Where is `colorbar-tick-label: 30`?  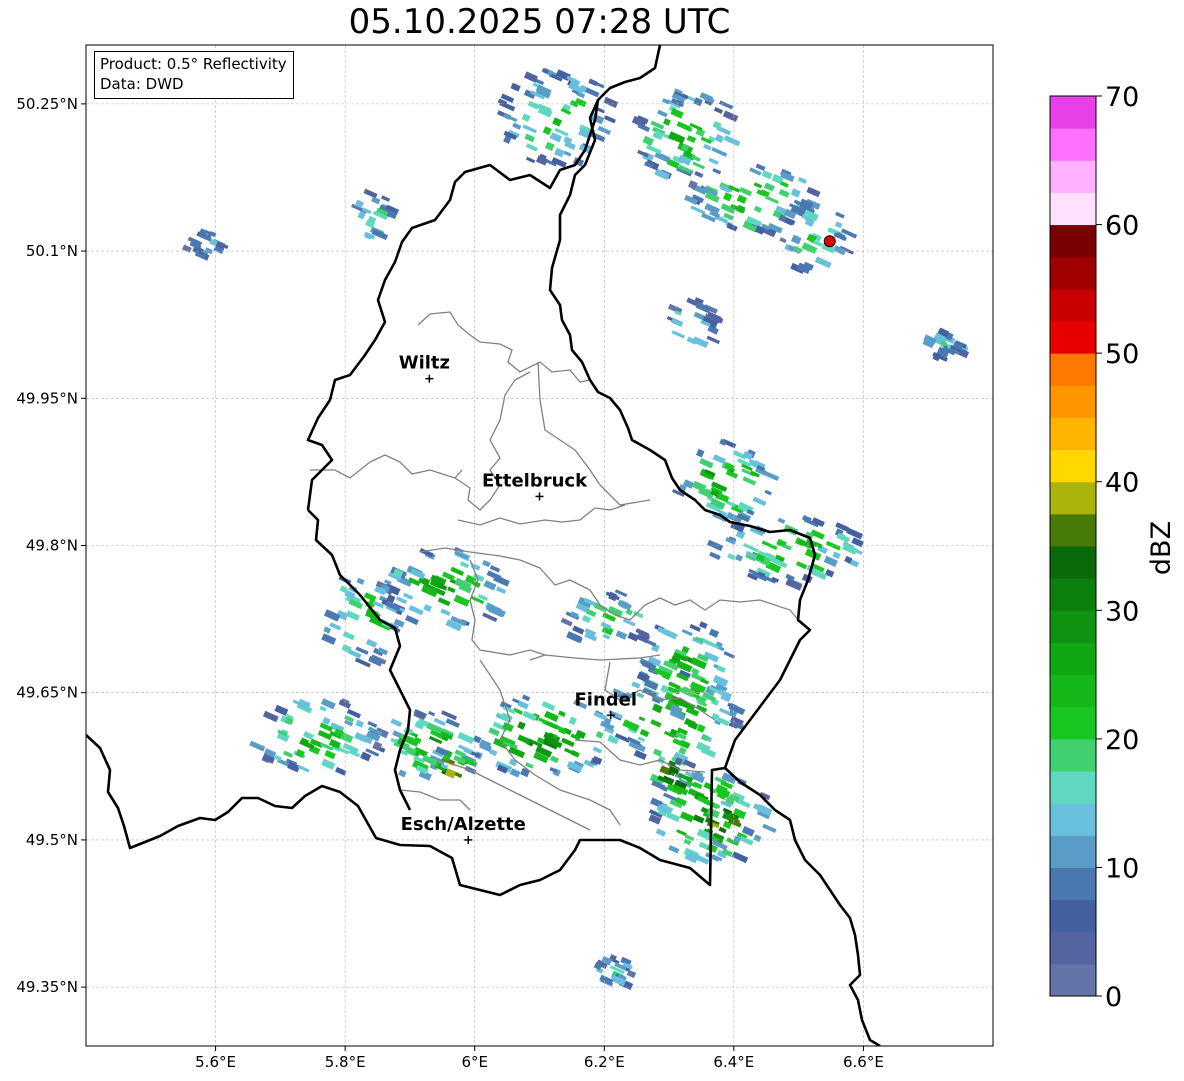 colorbar-tick-label: 30 is located at coordinates (1122, 611).